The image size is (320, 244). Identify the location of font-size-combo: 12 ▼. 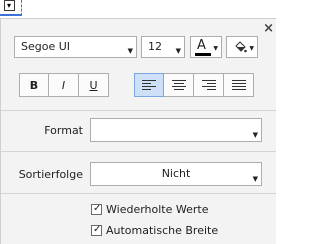
(163, 47).